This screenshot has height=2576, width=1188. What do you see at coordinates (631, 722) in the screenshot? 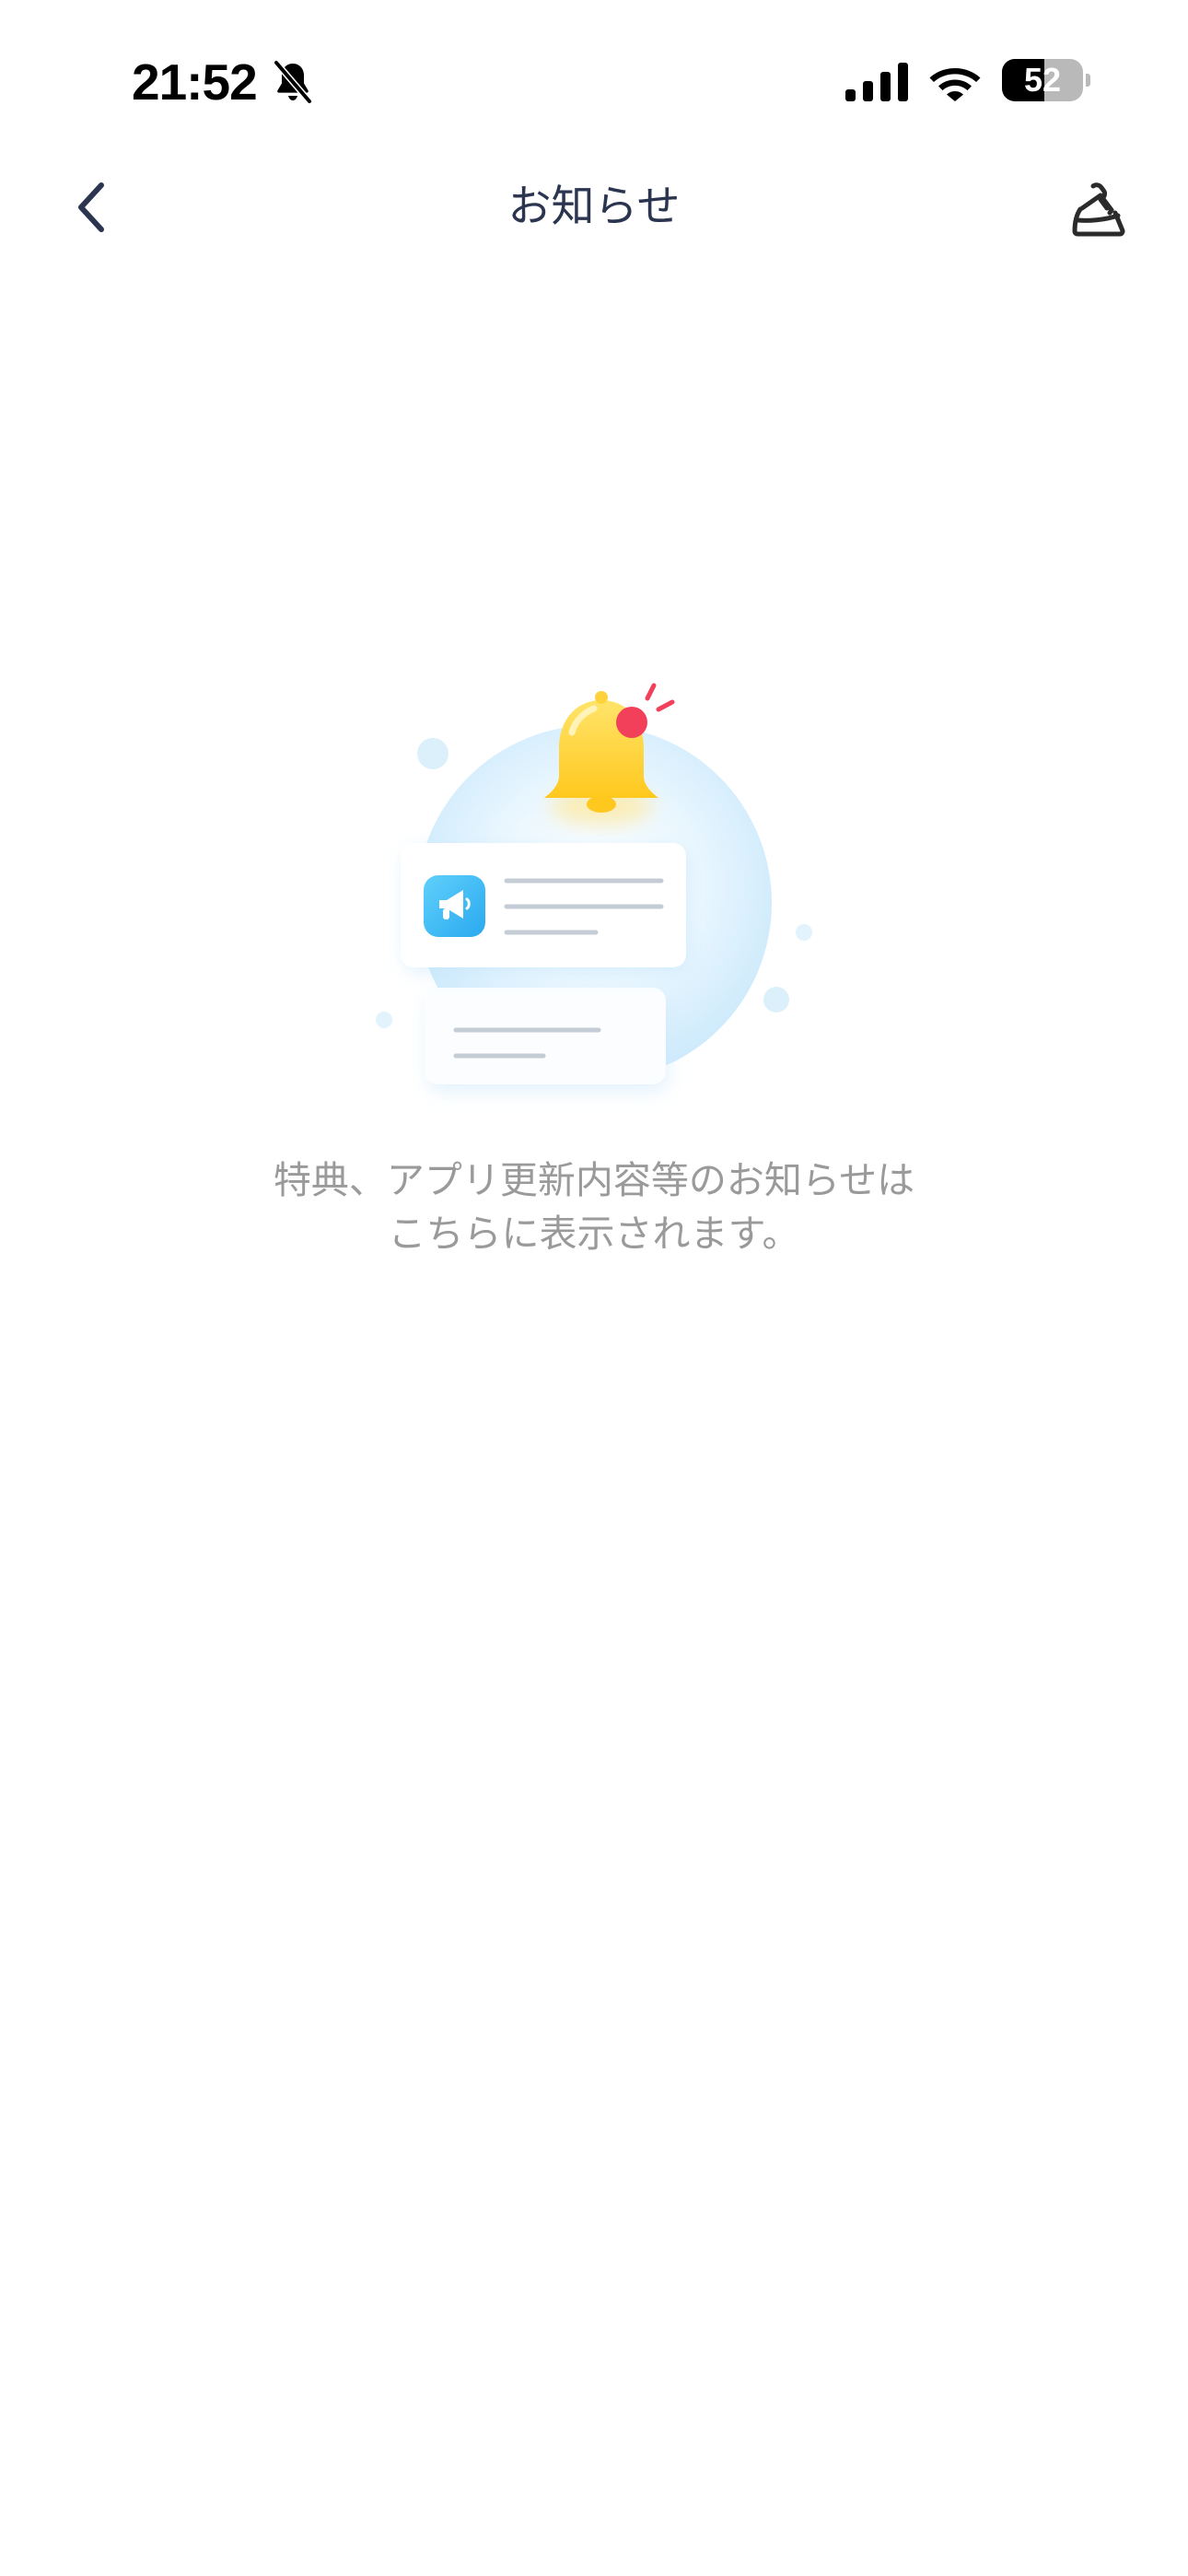
I see `notification-badge` at bounding box center [631, 722].